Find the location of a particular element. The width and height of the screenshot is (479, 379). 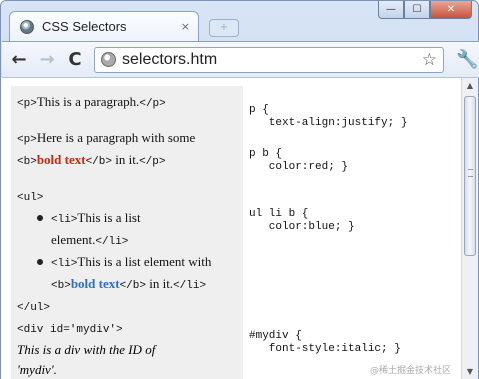

mydiv-italic-text: 'mydiv'. is located at coordinates (37, 369).